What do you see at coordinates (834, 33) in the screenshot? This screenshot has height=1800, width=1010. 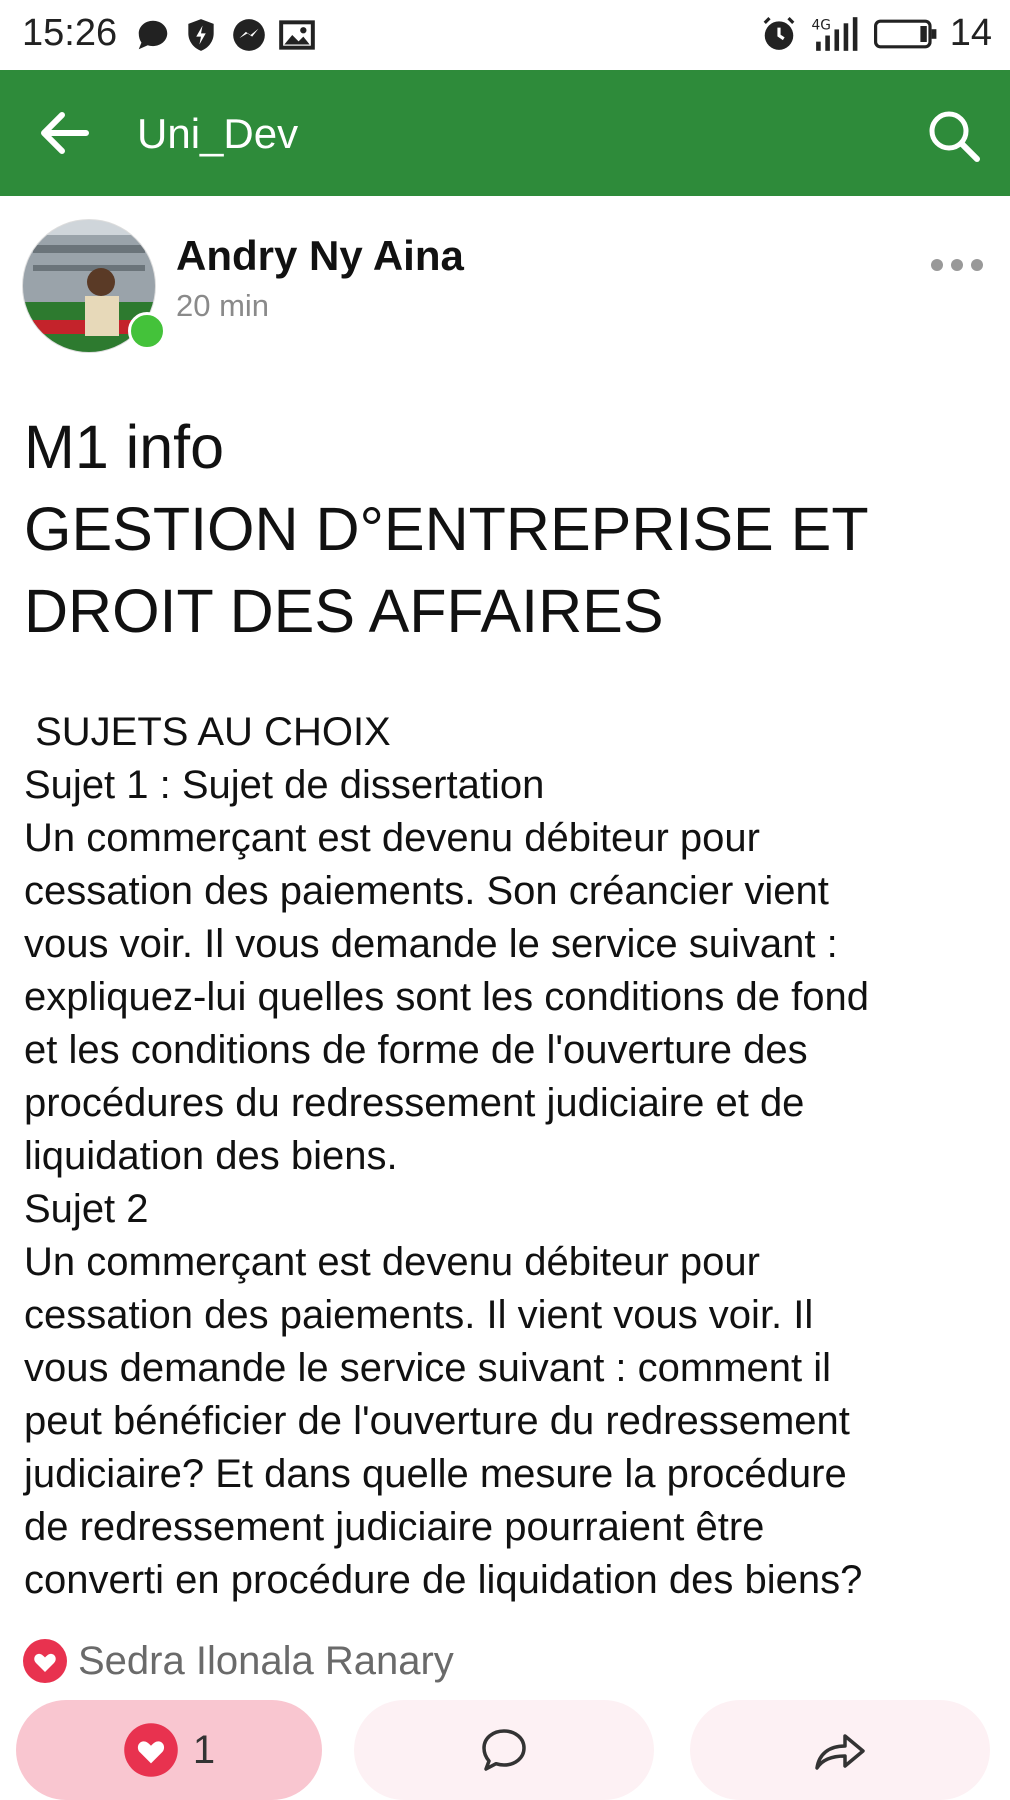 I see `signal-icon: 4G` at bounding box center [834, 33].